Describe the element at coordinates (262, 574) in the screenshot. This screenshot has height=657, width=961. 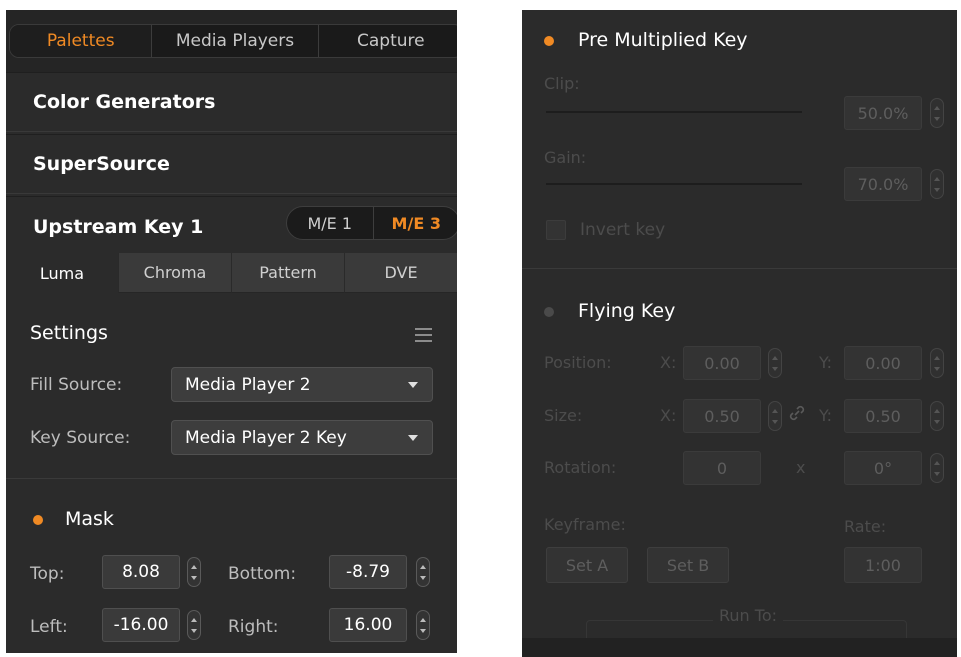
I see `mask-bottom-label: Bottom:` at that location.